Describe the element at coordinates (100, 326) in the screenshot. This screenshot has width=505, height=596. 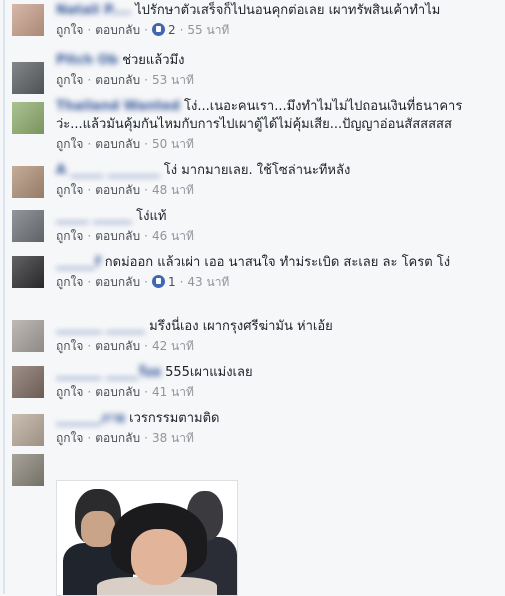
I see `commenter-name: _______ ______` at that location.